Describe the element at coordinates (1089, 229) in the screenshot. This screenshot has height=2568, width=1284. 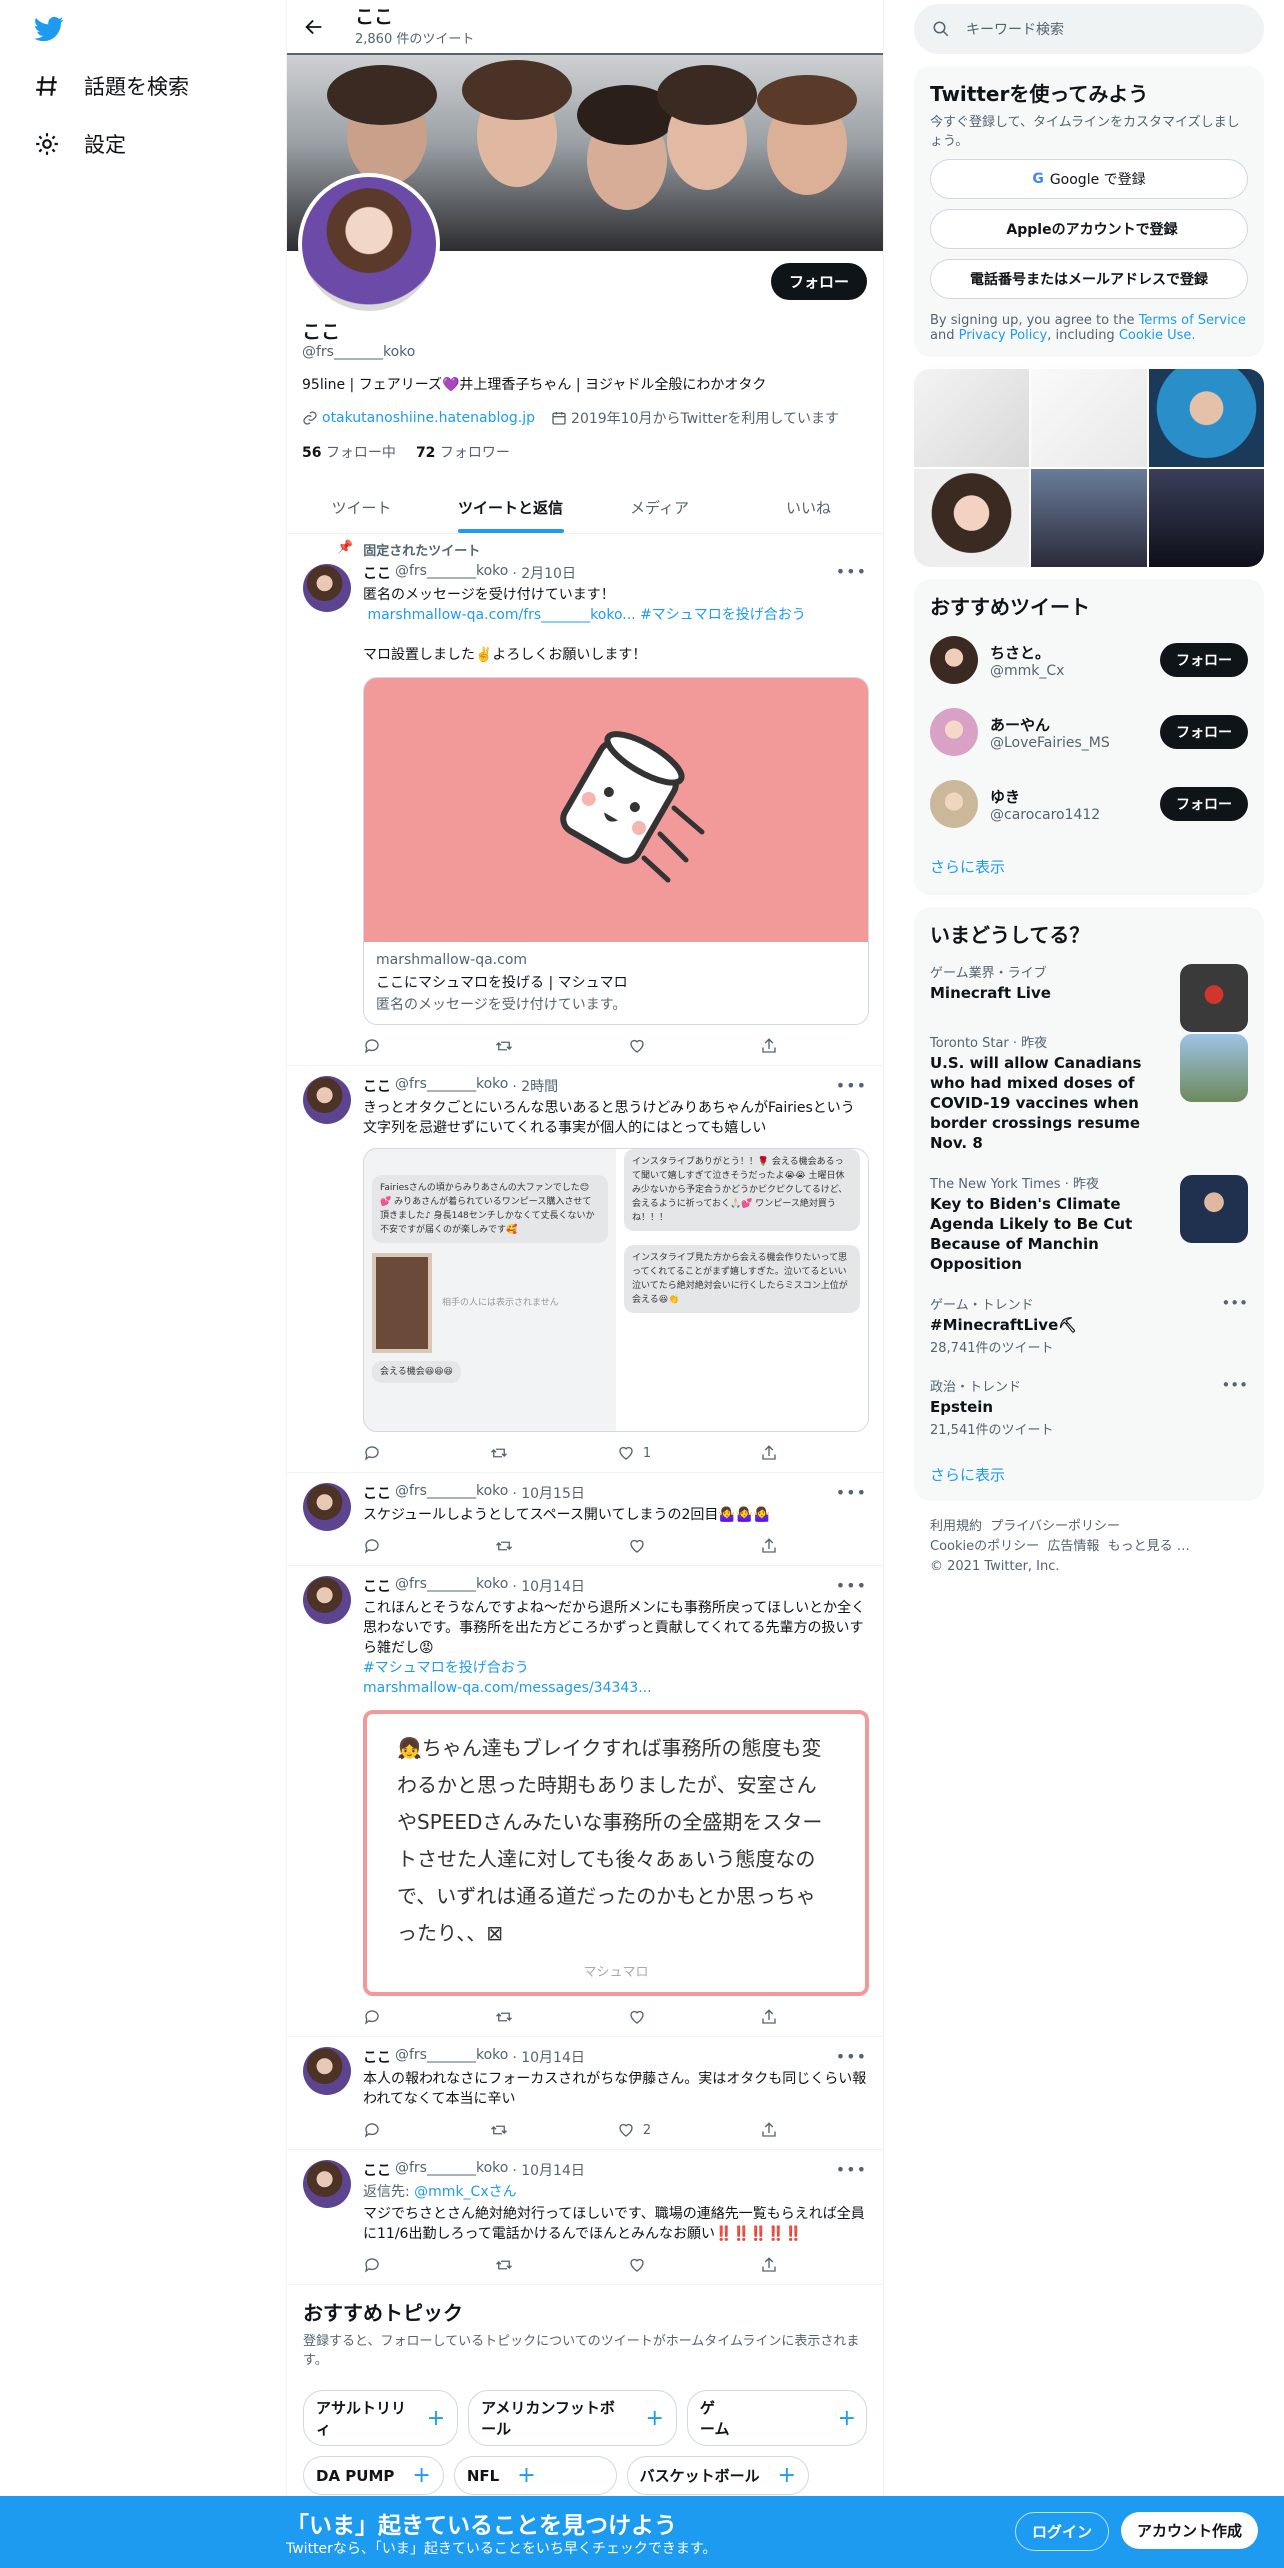
I see `apple-signup-button: Appleのアカウントで登録` at that location.